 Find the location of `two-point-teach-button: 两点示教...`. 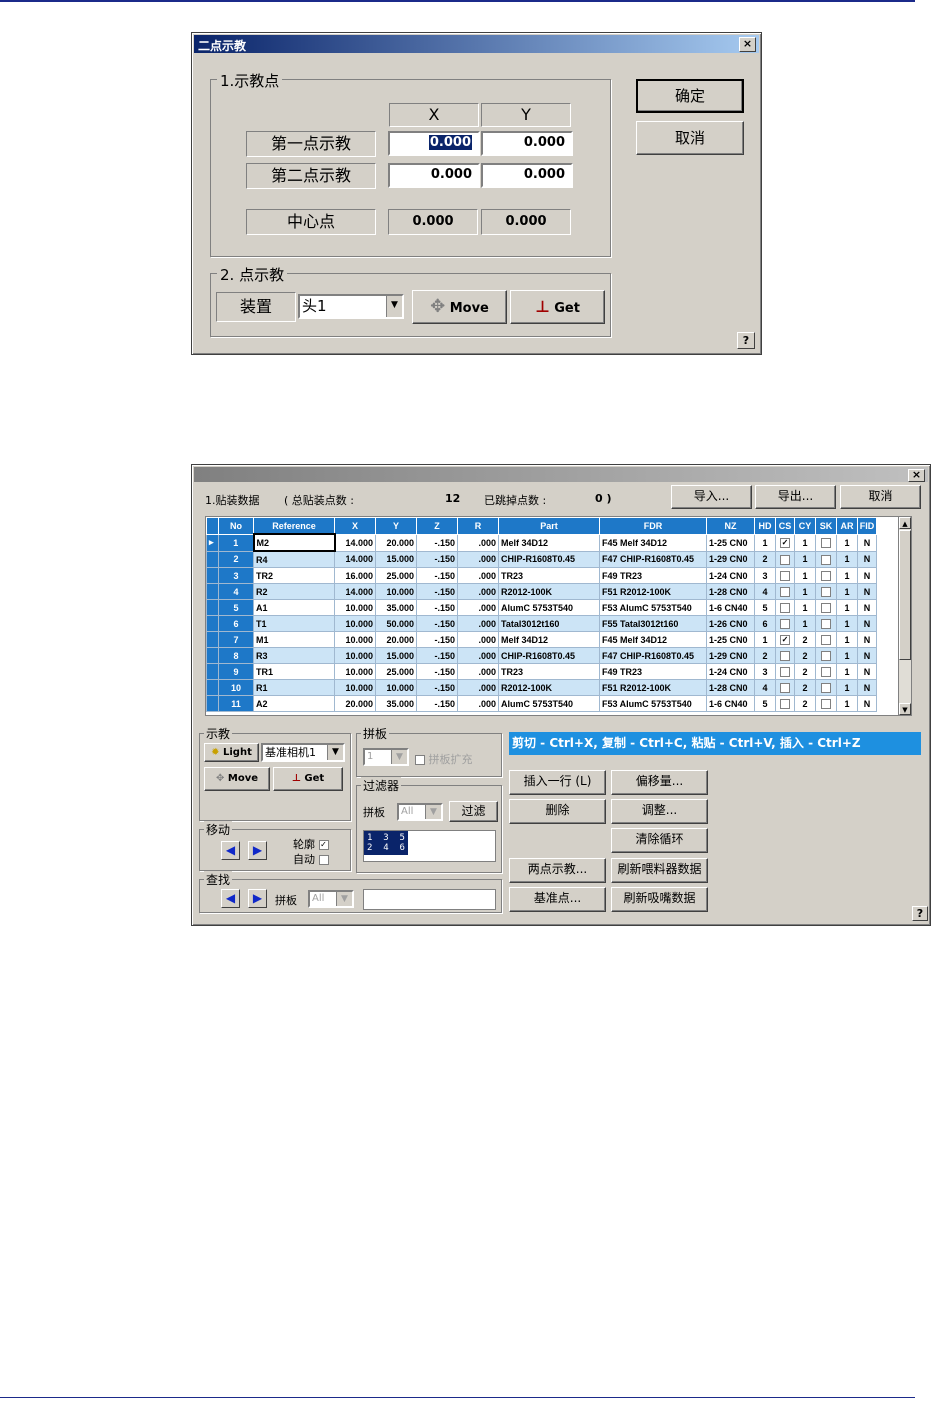

two-point-teach-button: 两点示教... is located at coordinates (557, 870).